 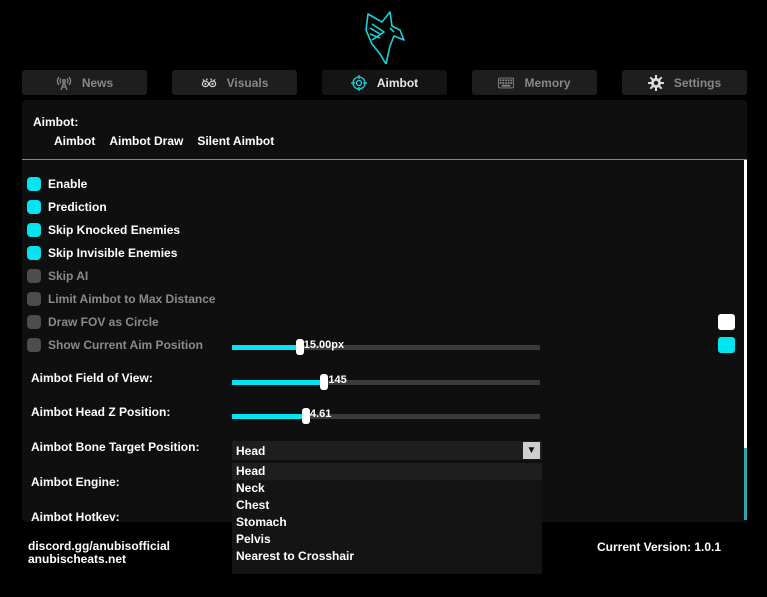 I want to click on checkbox-show-aim-position: Show Current Aim Position, so click(x=115, y=345).